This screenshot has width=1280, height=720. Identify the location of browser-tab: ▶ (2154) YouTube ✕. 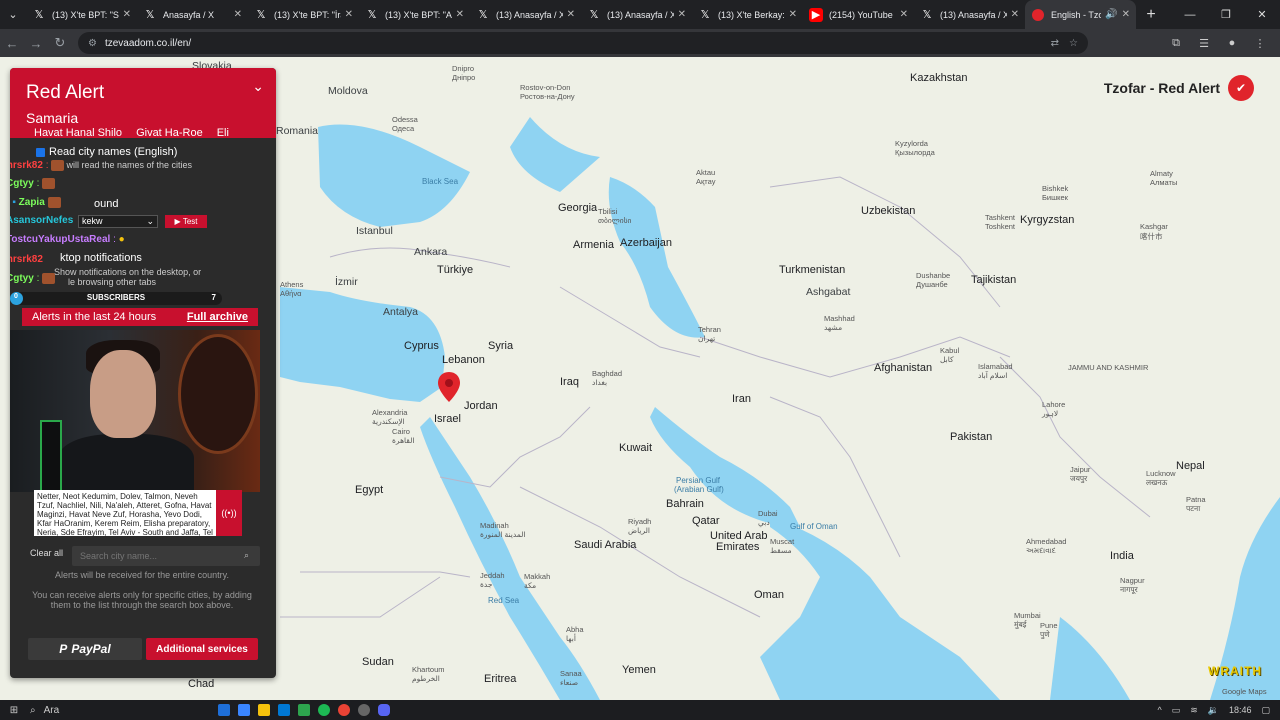
(858, 14).